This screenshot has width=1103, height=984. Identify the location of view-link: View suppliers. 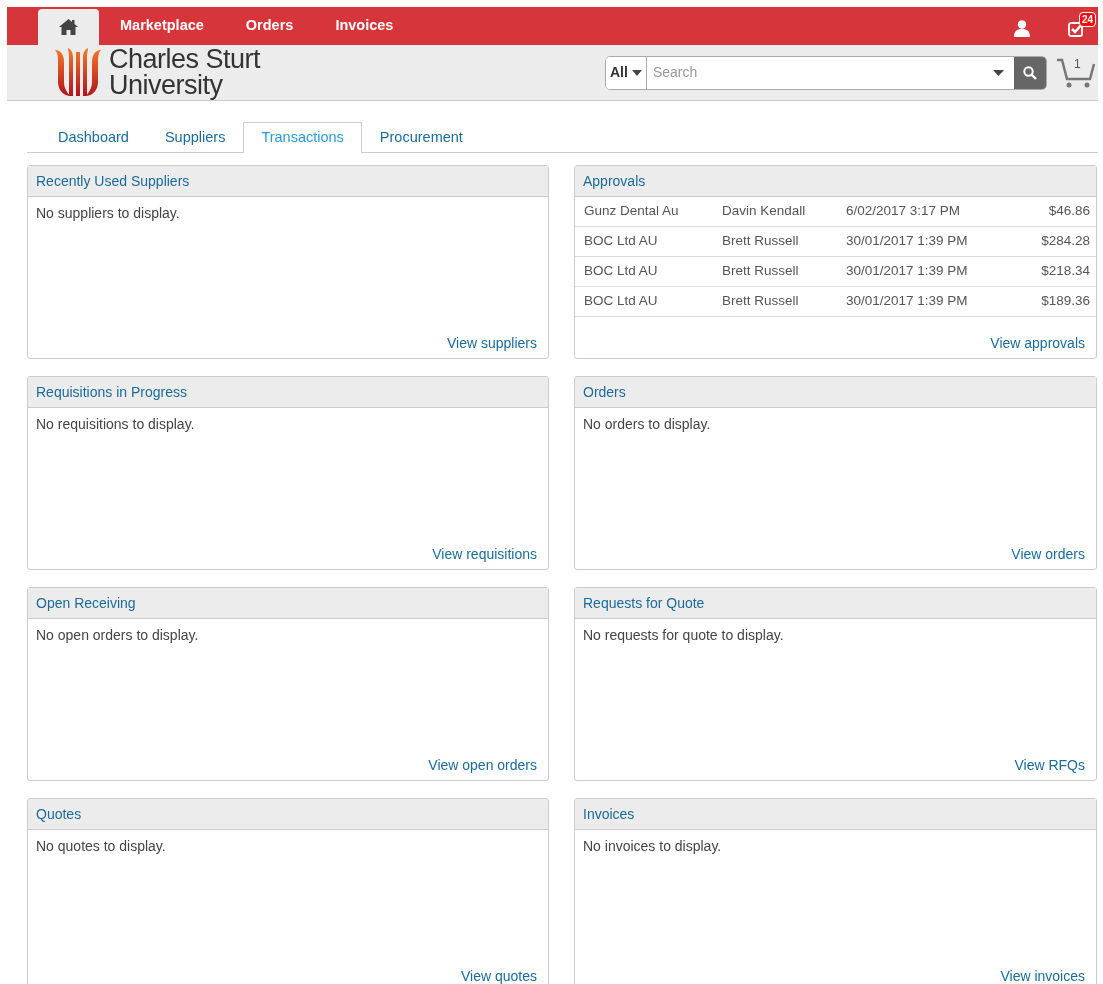
(492, 343).